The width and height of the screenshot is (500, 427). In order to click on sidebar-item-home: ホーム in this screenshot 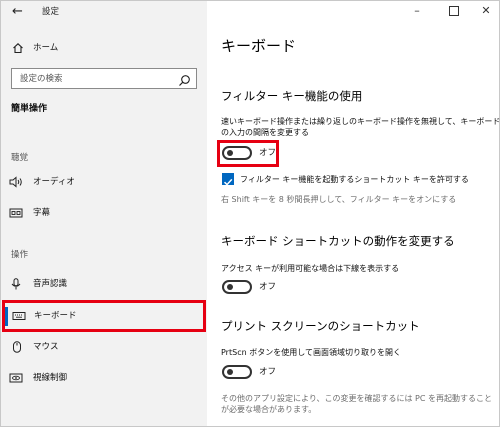, I will do `click(45, 48)`.